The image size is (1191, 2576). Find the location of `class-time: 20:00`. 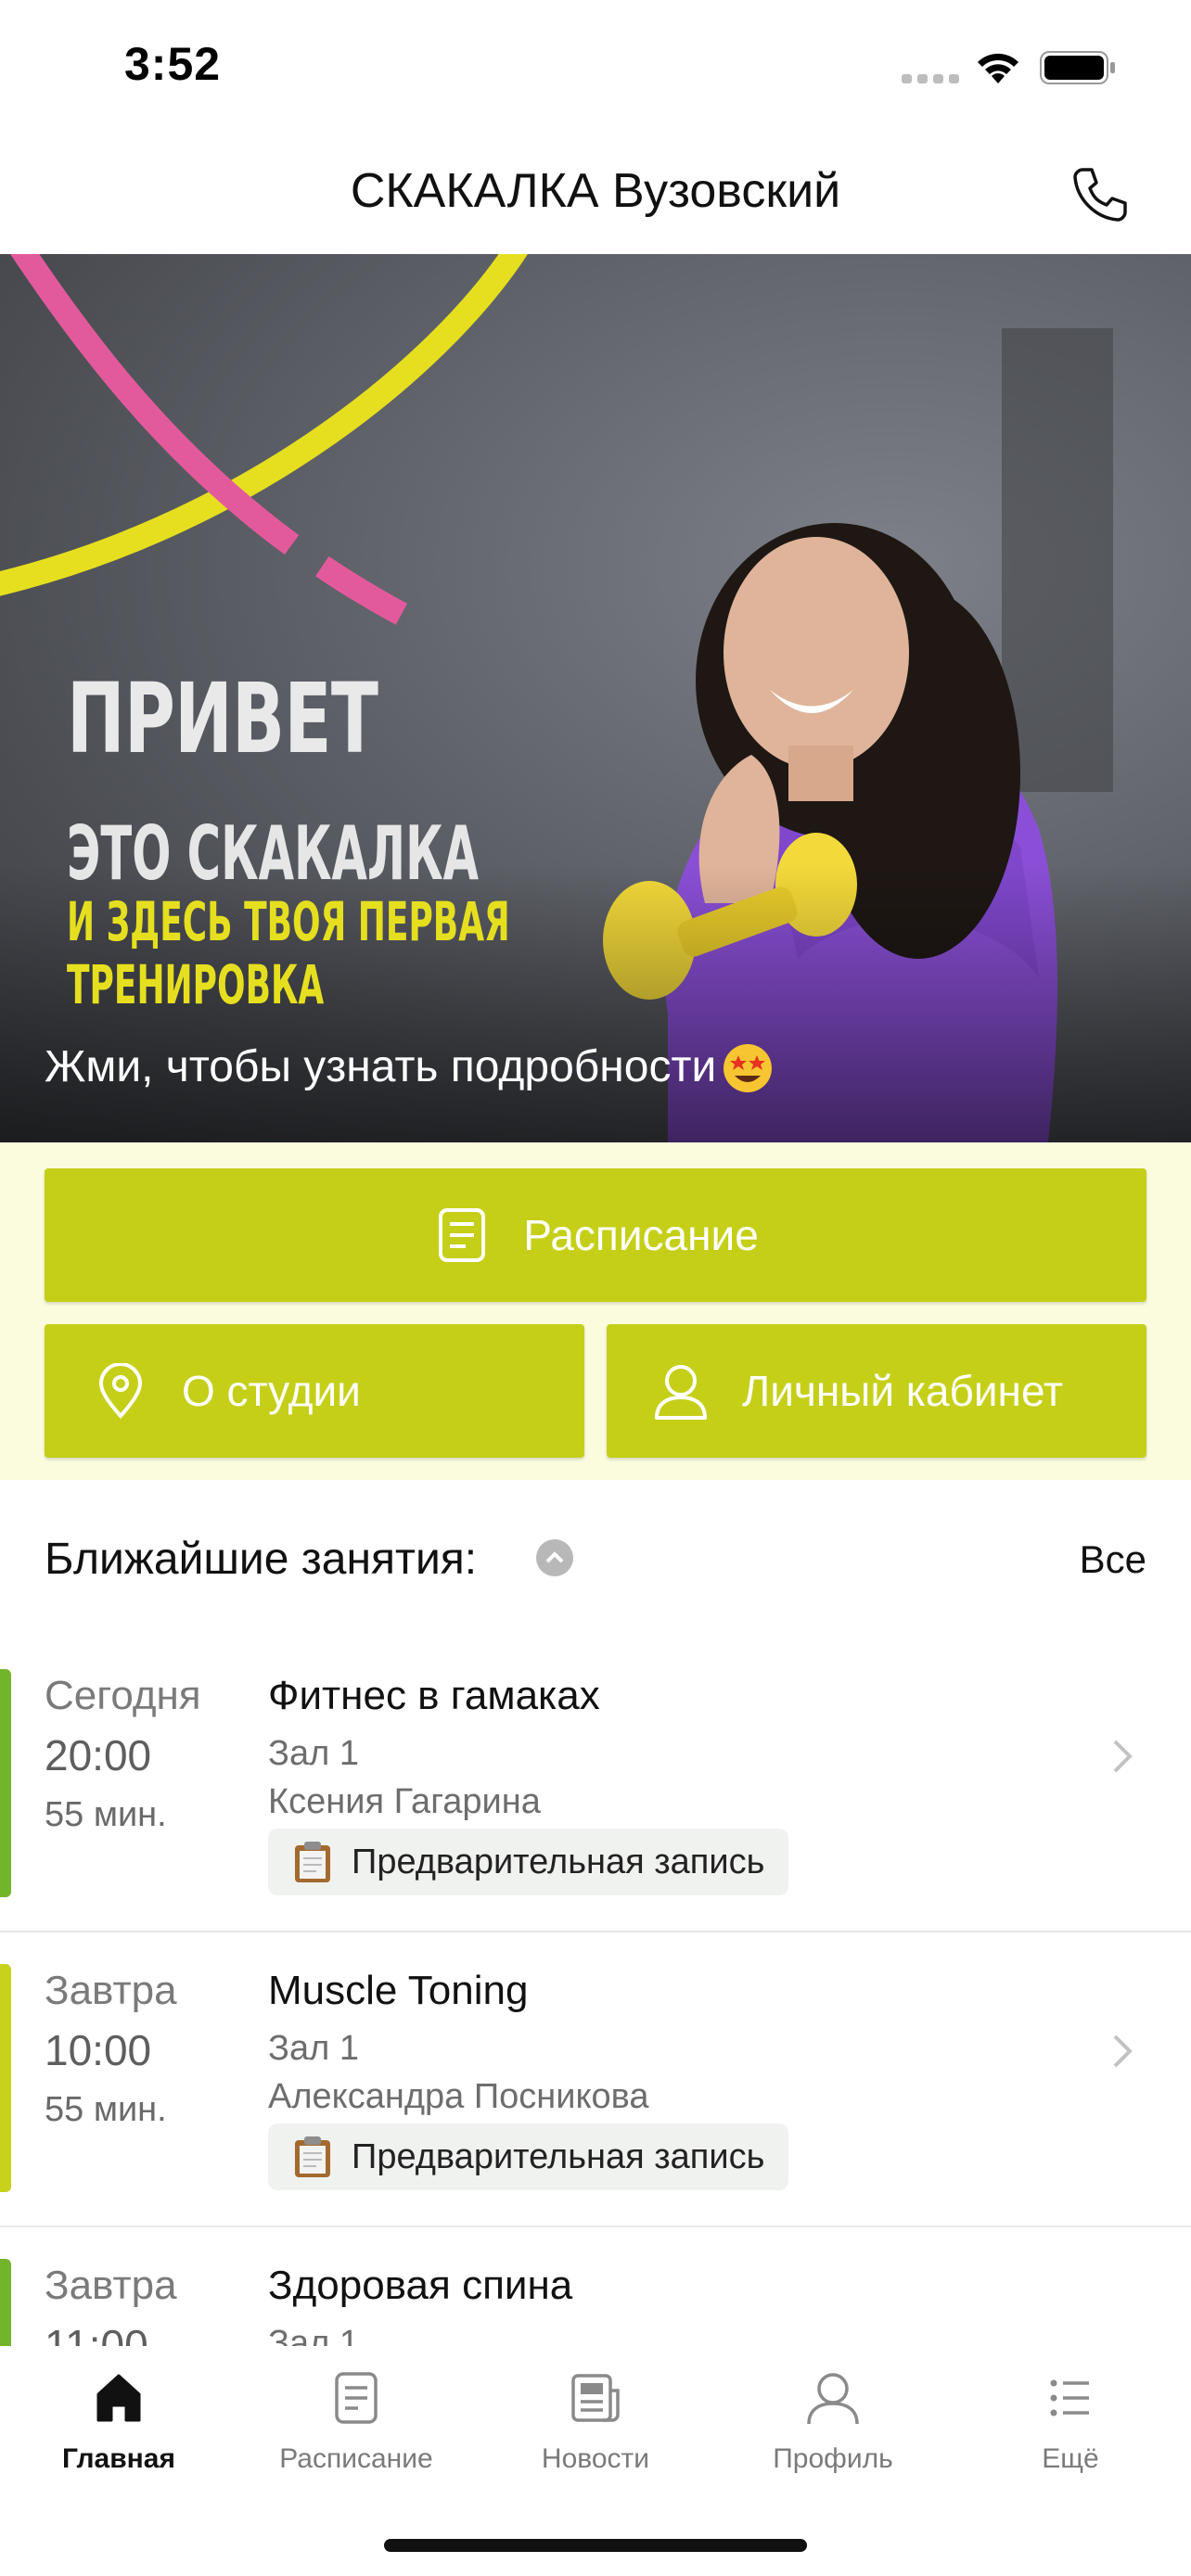

class-time: 20:00 is located at coordinates (98, 1755).